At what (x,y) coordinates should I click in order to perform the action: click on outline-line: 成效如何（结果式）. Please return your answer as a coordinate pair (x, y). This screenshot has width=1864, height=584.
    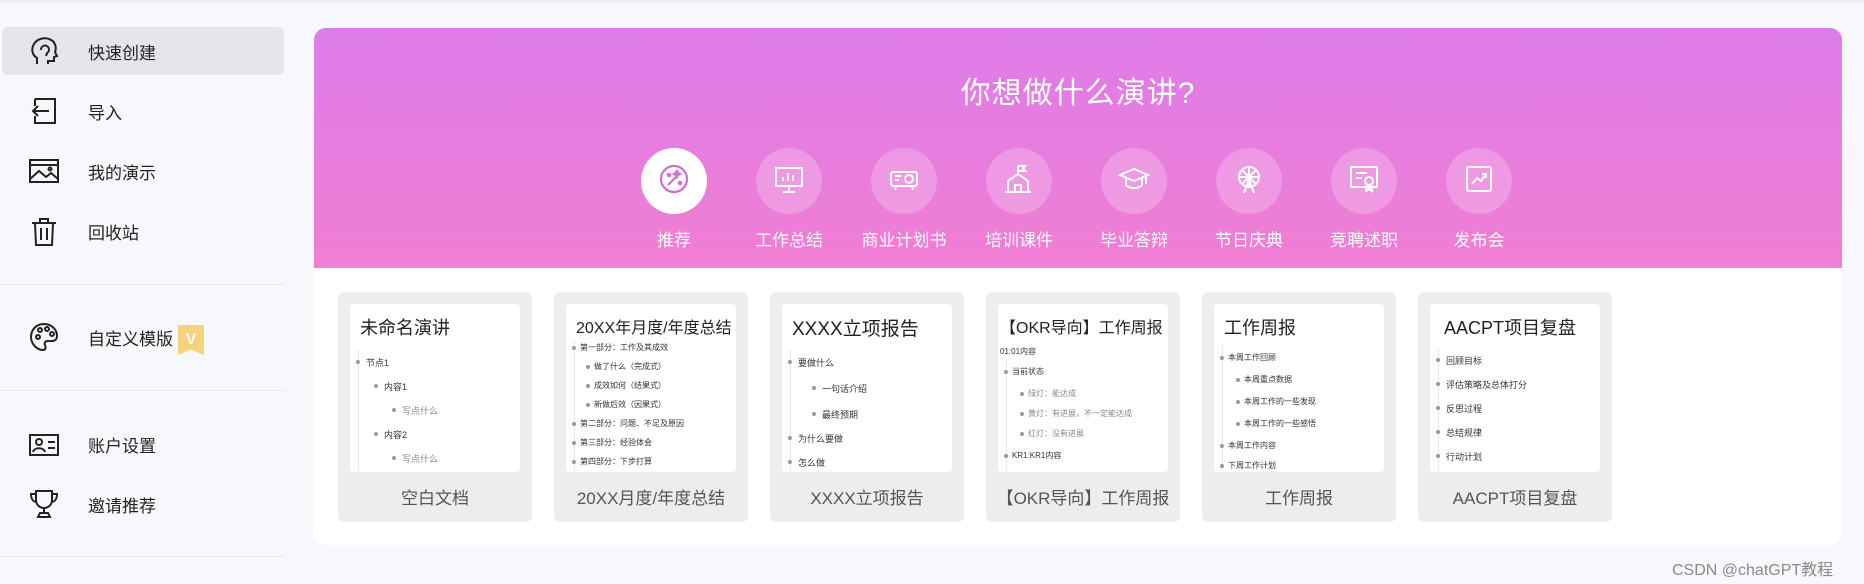
    Looking at the image, I should click on (630, 385).